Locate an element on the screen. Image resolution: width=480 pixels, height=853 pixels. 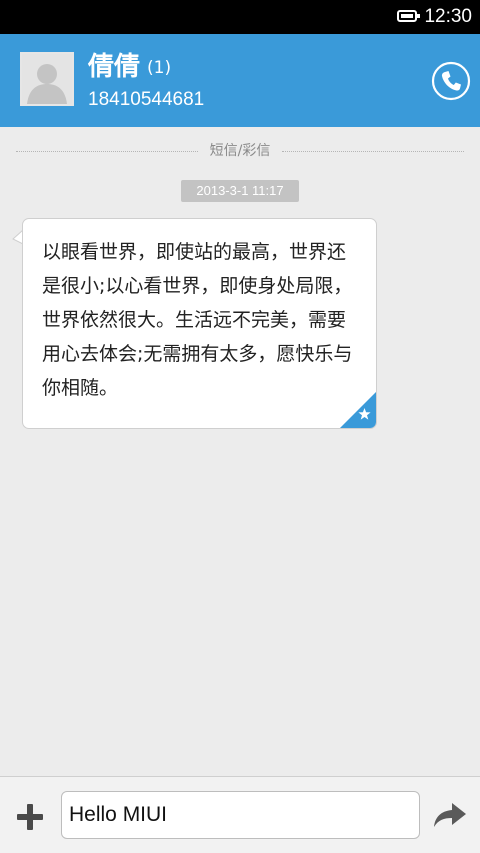
add-attachment-button is located at coordinates (30, 817).